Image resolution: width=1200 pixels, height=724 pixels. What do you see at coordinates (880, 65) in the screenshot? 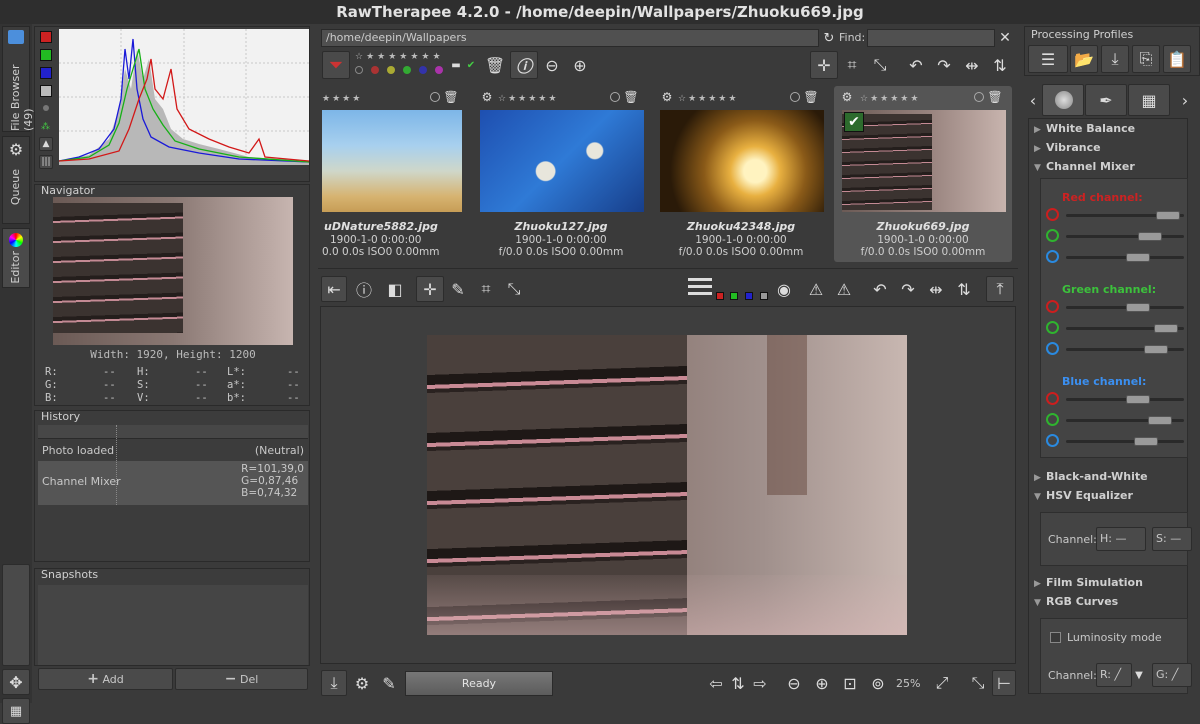
I see `straighten-icon: ⤡` at bounding box center [880, 65].